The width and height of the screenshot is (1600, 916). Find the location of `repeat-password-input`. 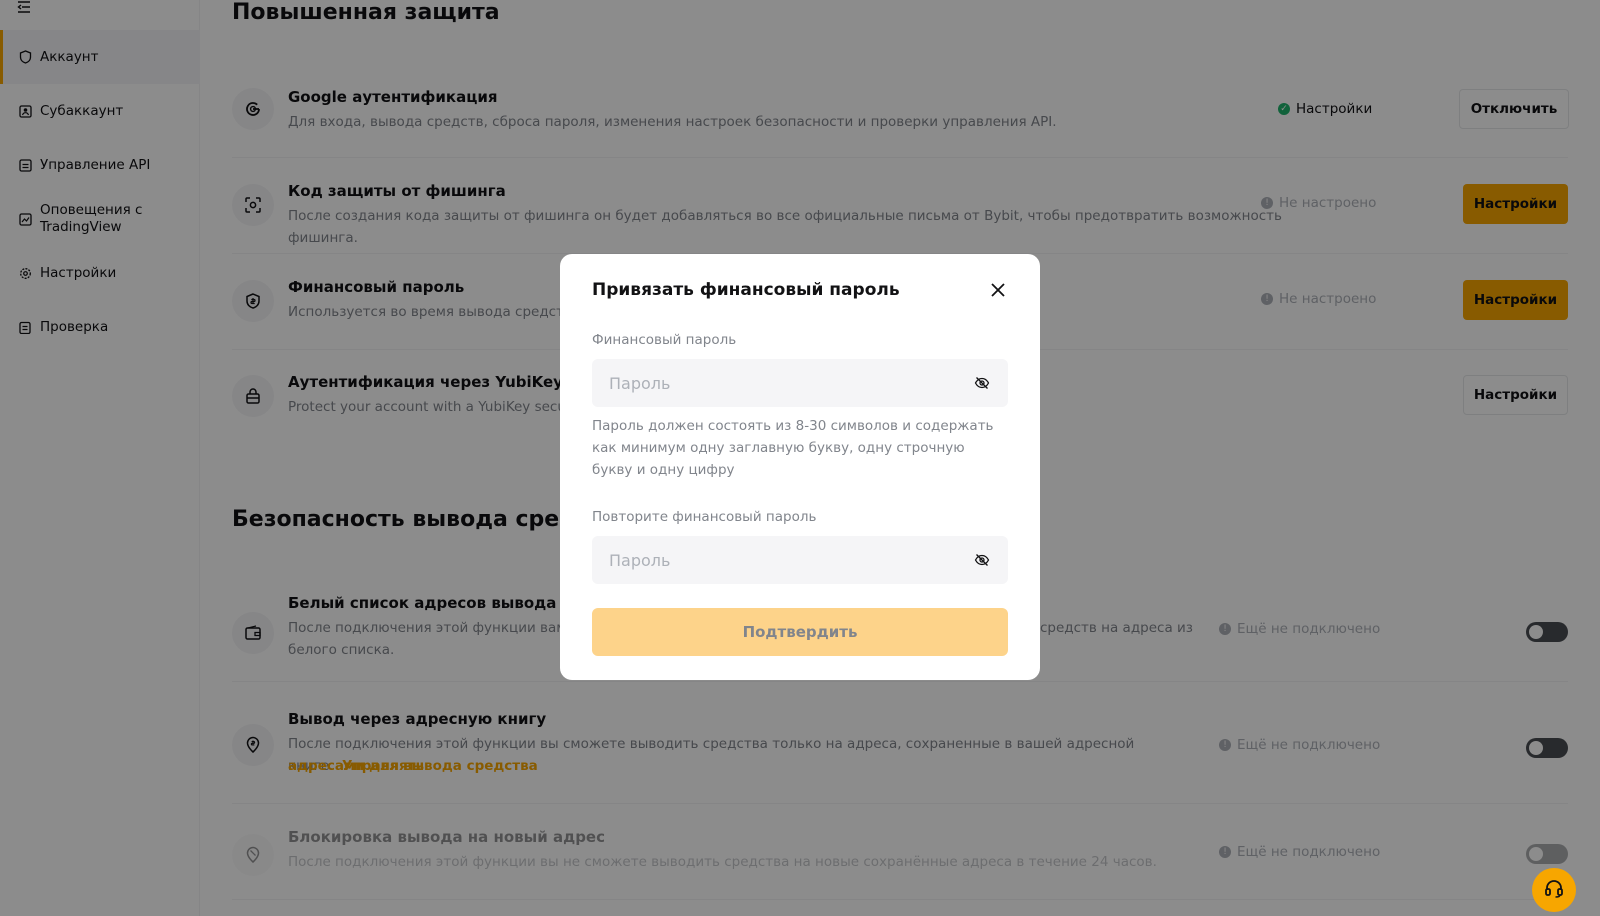

repeat-password-input is located at coordinates (772, 560).